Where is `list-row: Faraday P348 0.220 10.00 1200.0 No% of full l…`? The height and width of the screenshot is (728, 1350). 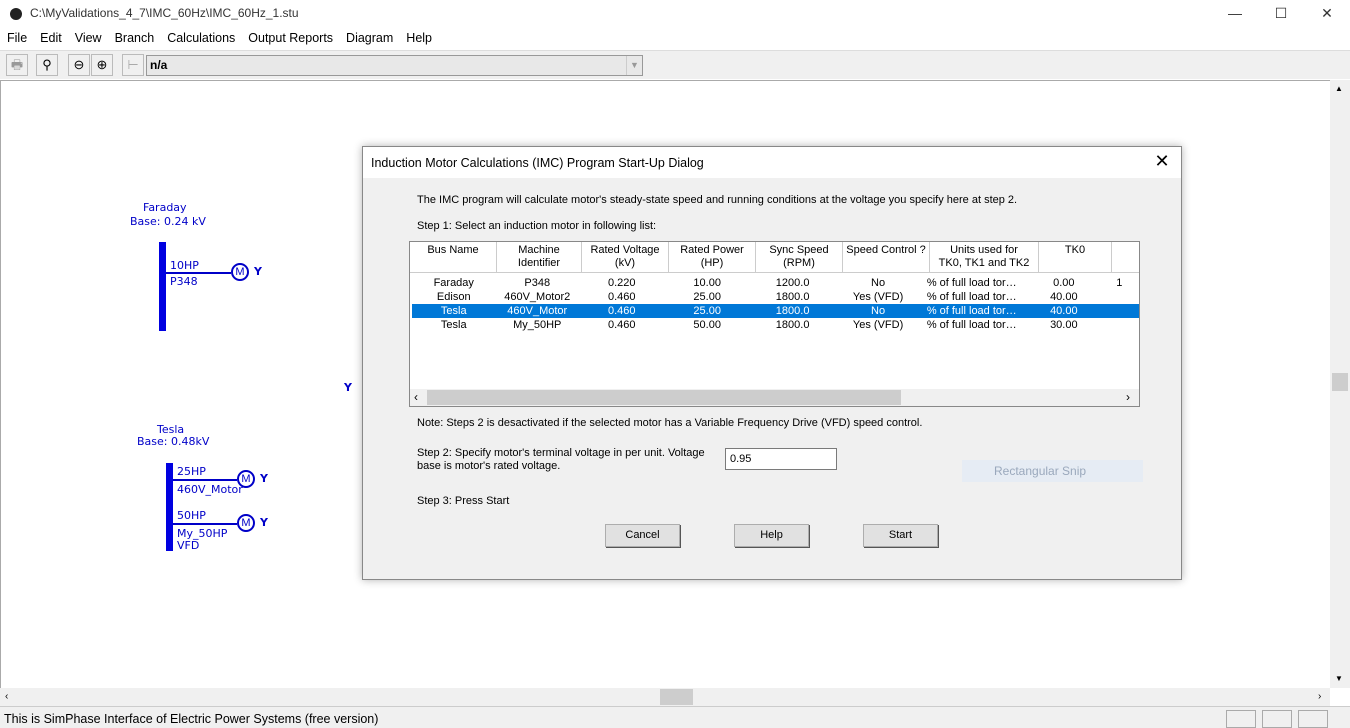
list-row: Faraday P348 0.220 10.00 1200.0 No% of full l… is located at coordinates (775, 283).